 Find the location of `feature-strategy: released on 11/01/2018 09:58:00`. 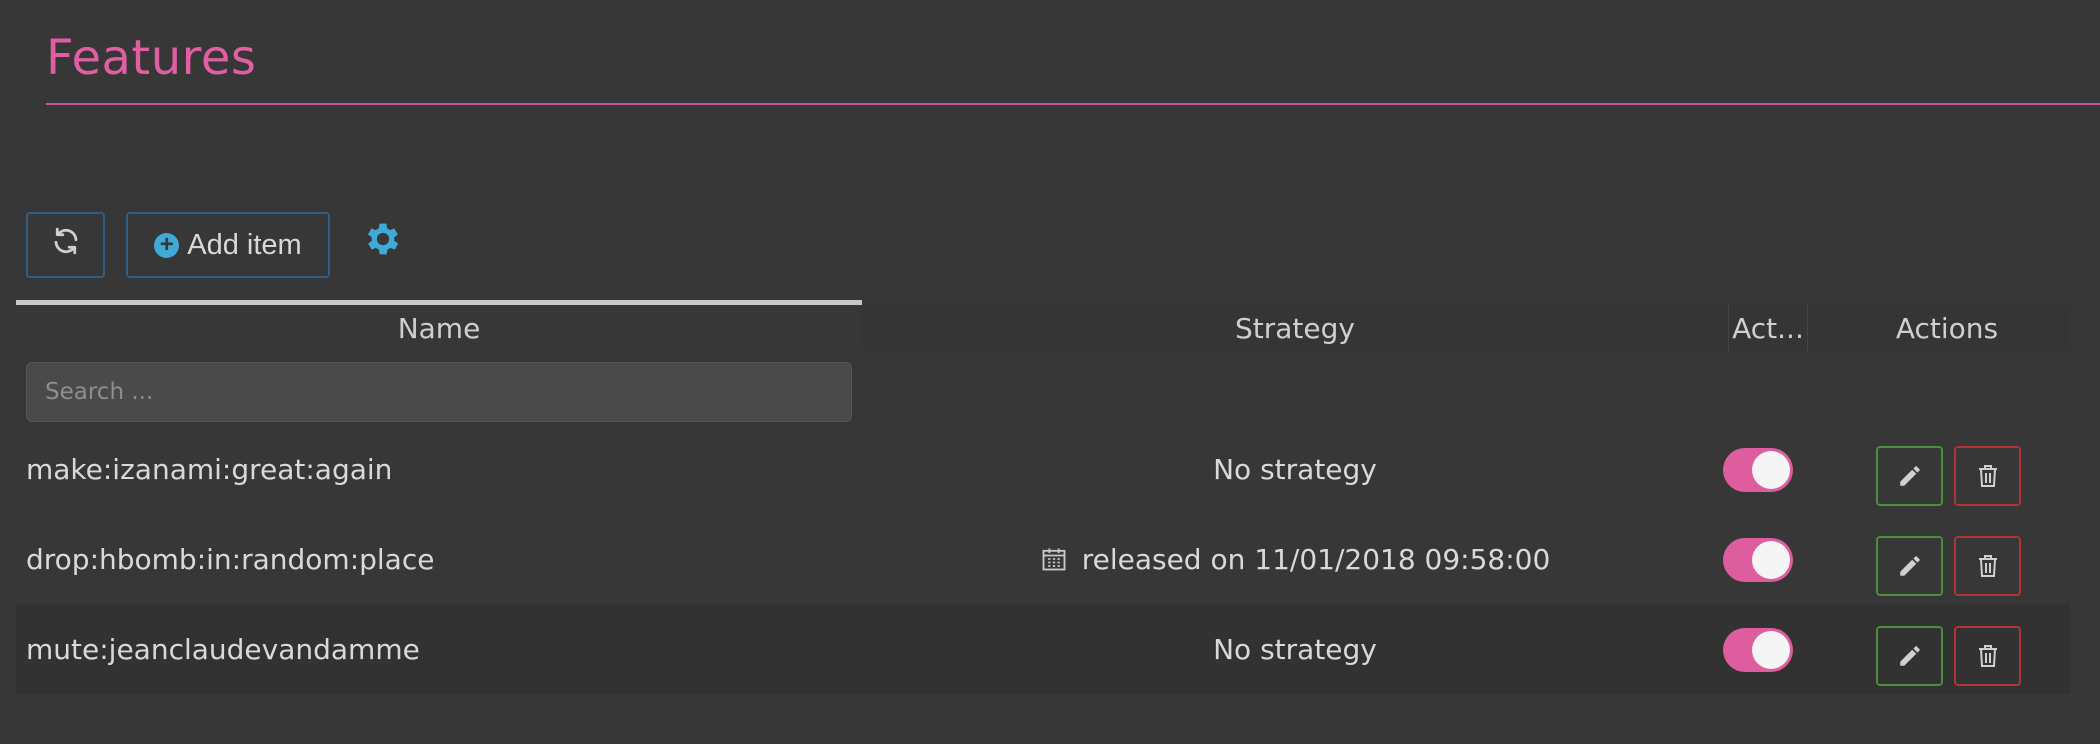

feature-strategy: released on 11/01/2018 09:58:00 is located at coordinates (1295, 559).